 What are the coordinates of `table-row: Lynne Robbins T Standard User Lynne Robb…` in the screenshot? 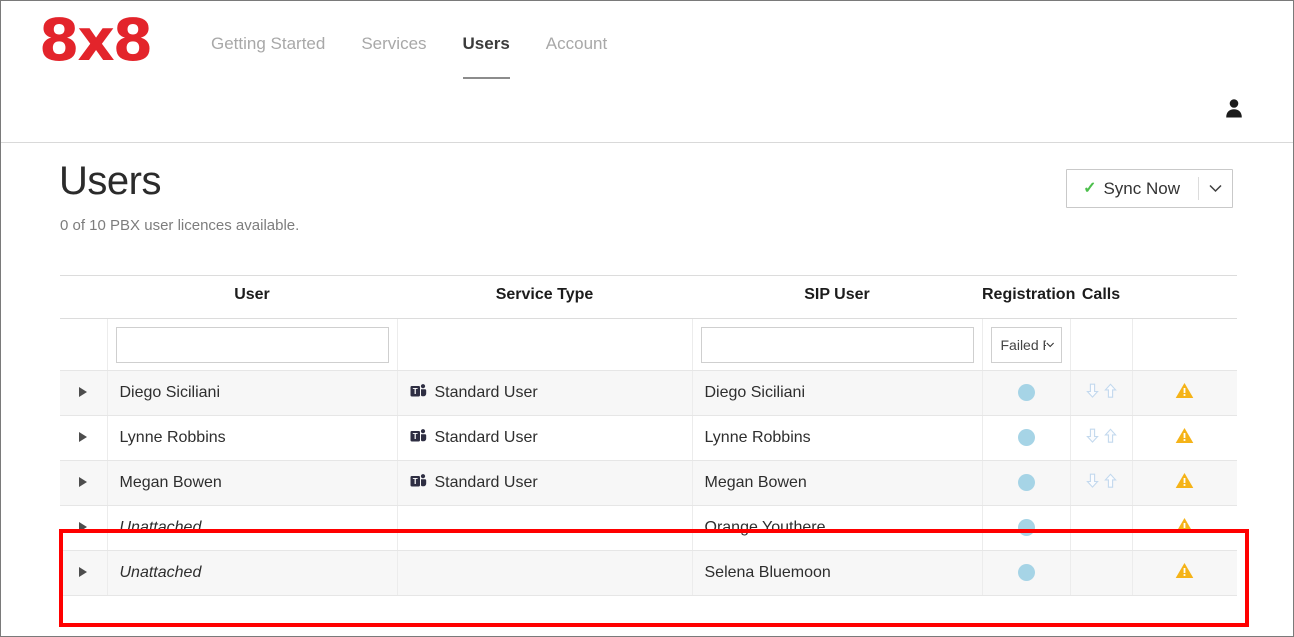 It's located at (648, 438).